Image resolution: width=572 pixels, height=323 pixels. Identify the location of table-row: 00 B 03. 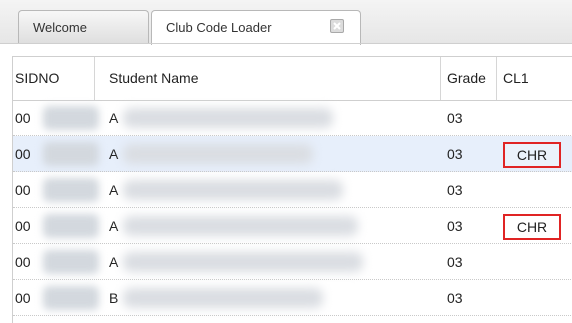
(292, 298).